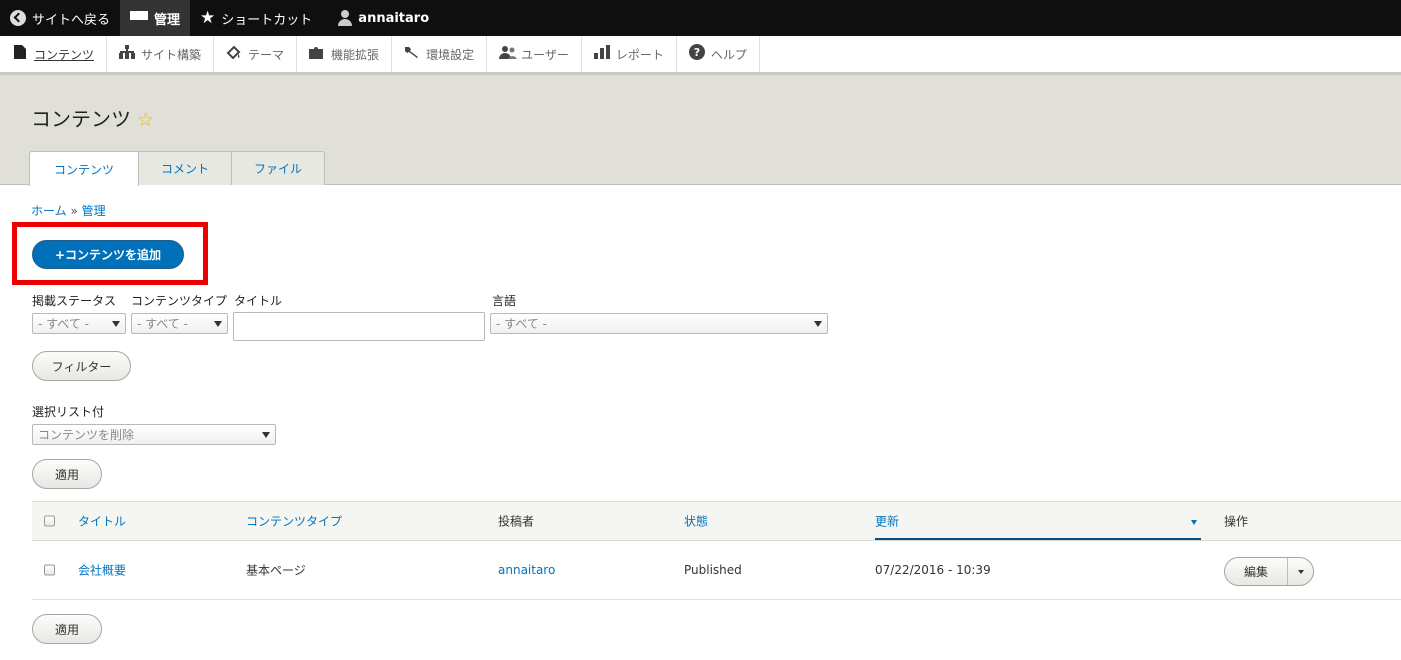  Describe the element at coordinates (139, 18) in the screenshot. I see `menu-icon` at that location.